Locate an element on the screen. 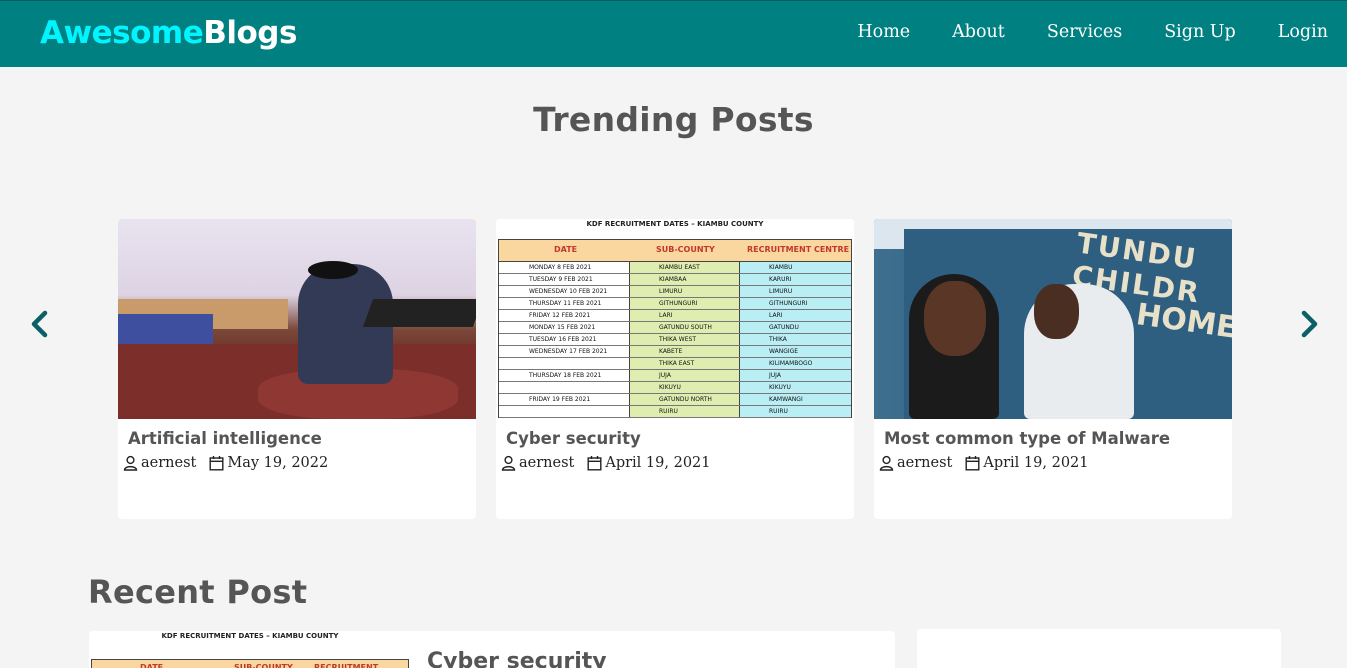 This screenshot has height=668, width=1347. nav-link-home: Home is located at coordinates (883, 32).